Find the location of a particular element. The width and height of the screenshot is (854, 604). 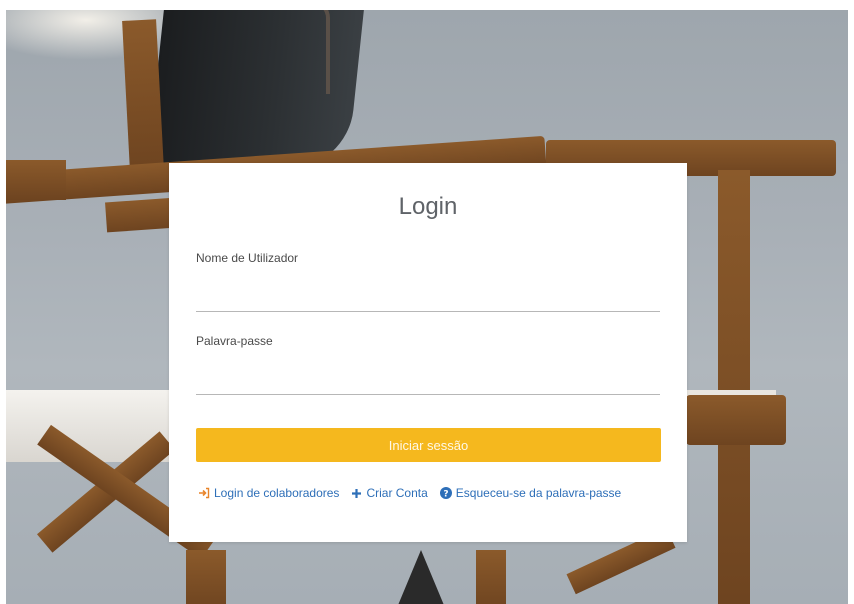

question-circle-icon: ? is located at coordinates (445, 493).